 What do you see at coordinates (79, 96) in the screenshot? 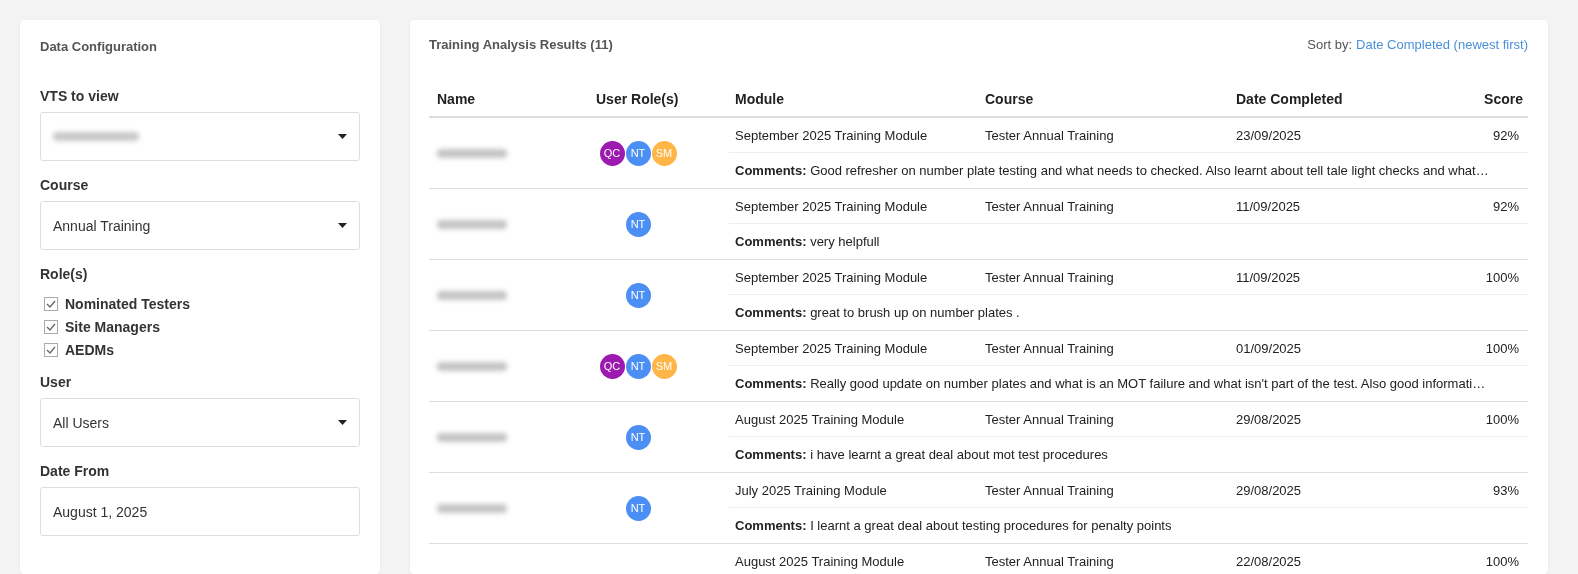
I see `field-label: VTS to view` at bounding box center [79, 96].